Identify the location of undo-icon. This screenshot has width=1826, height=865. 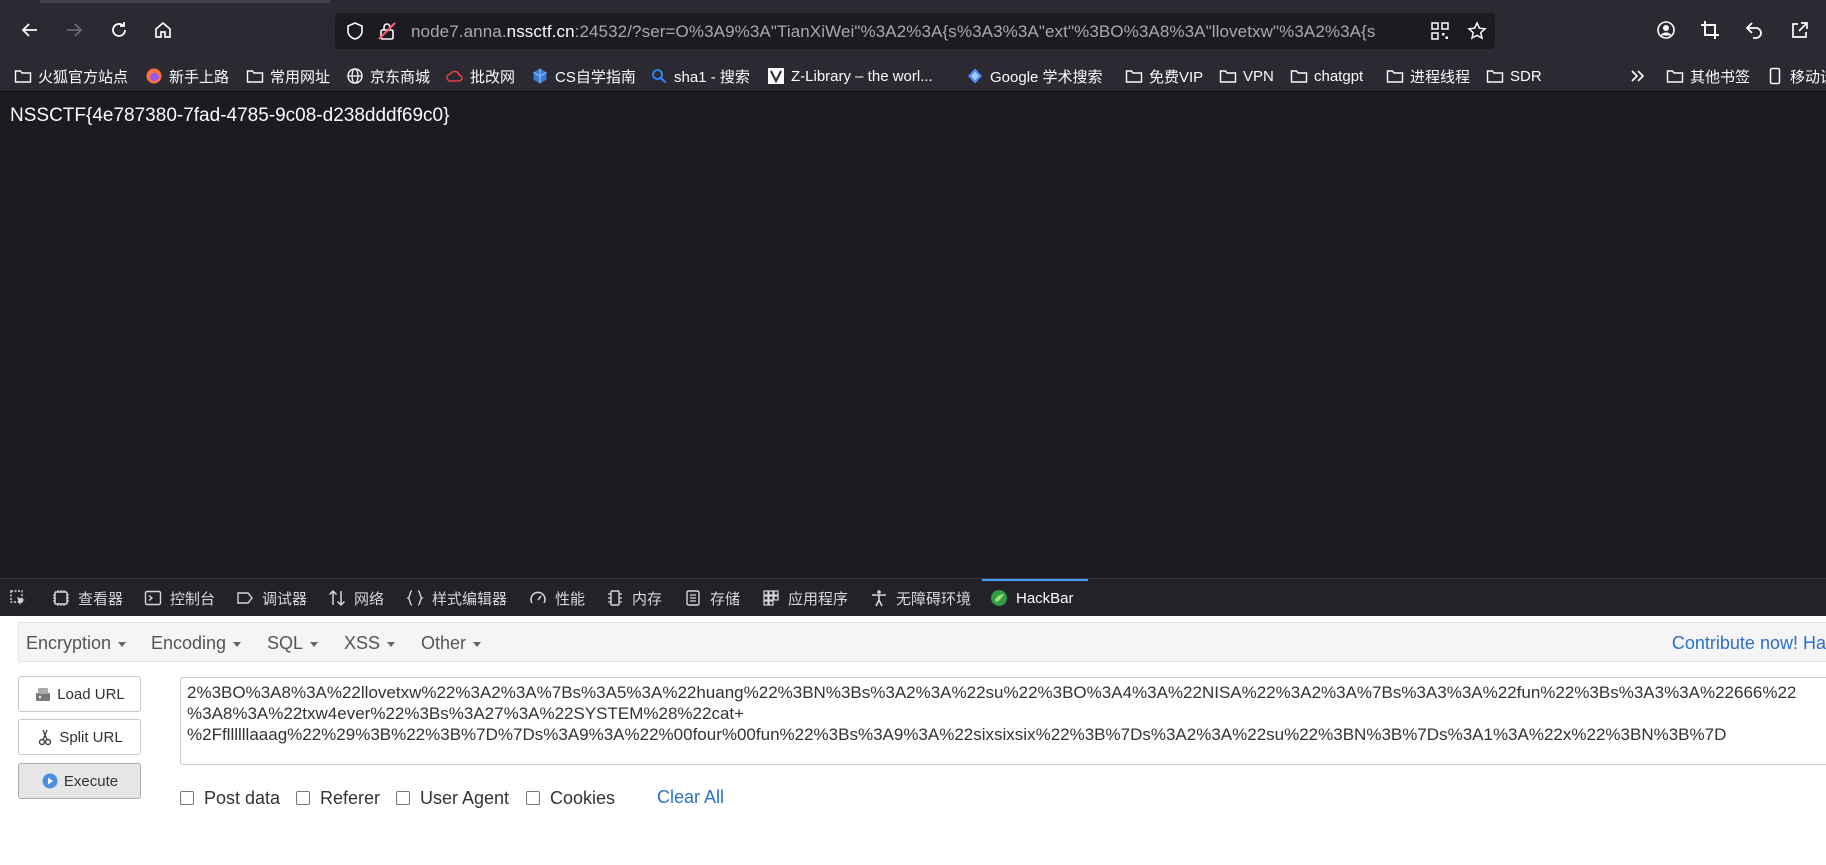
(1754, 30).